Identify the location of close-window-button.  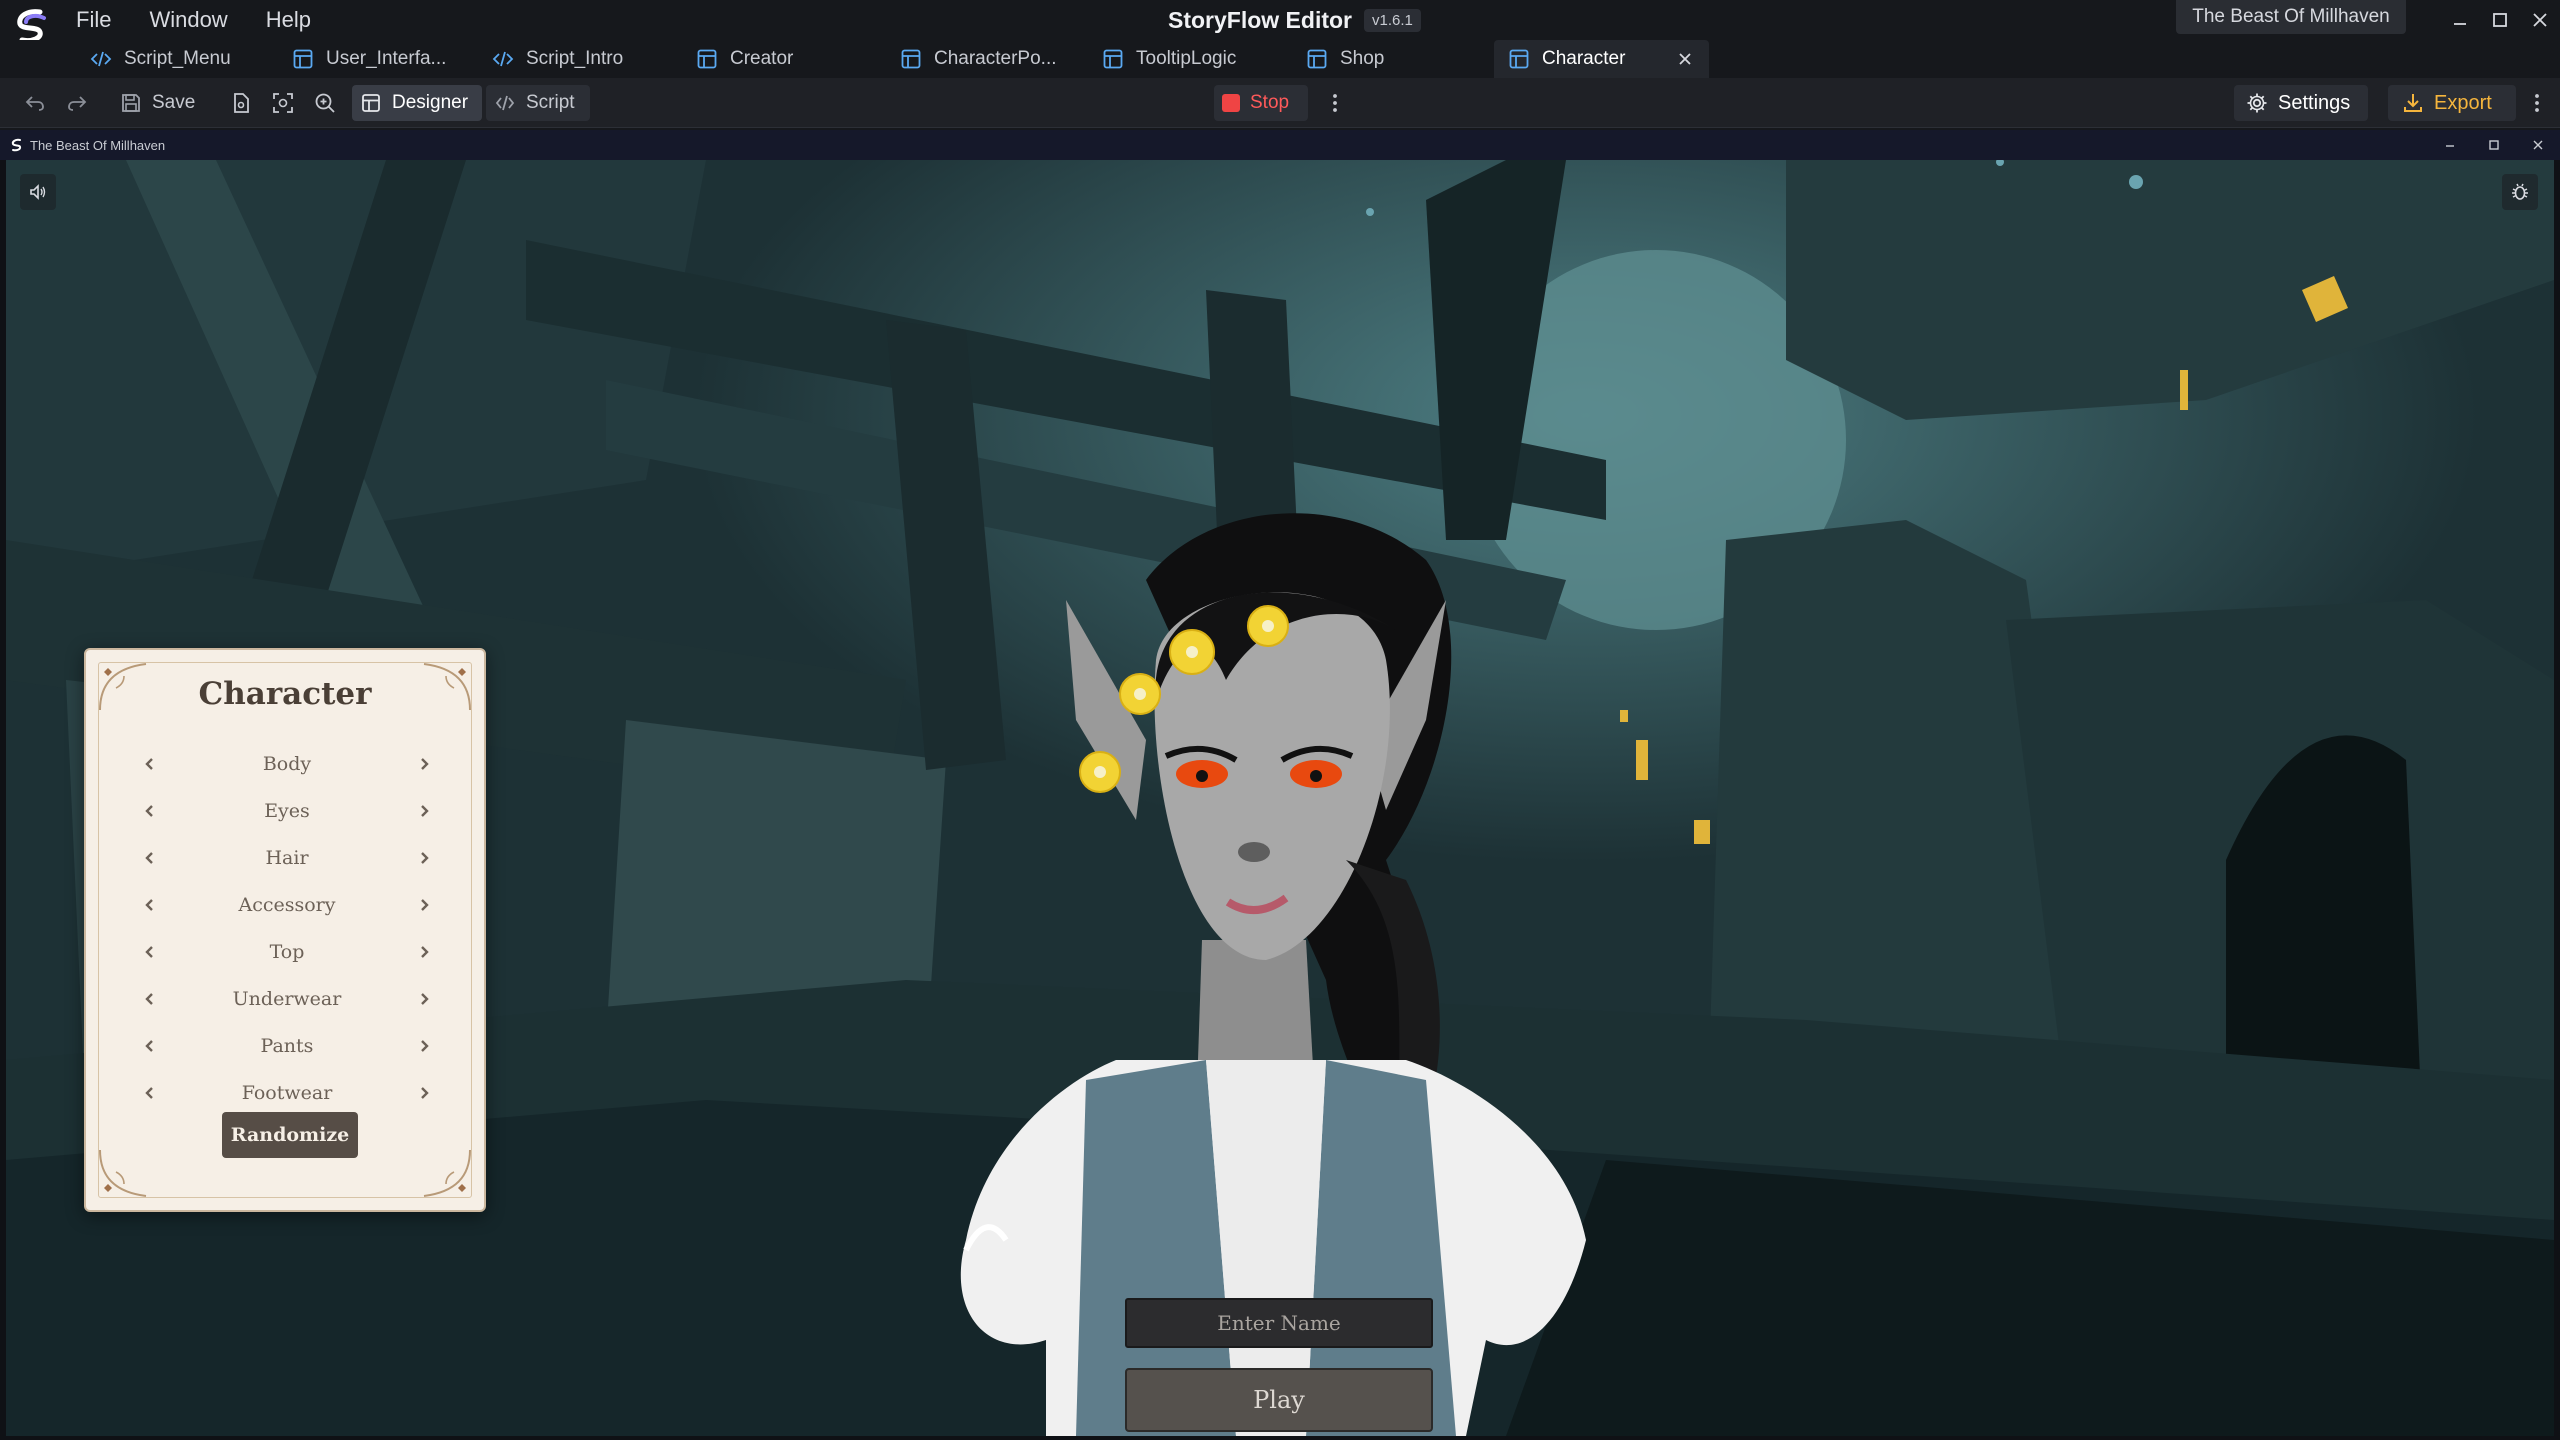
(2540, 20).